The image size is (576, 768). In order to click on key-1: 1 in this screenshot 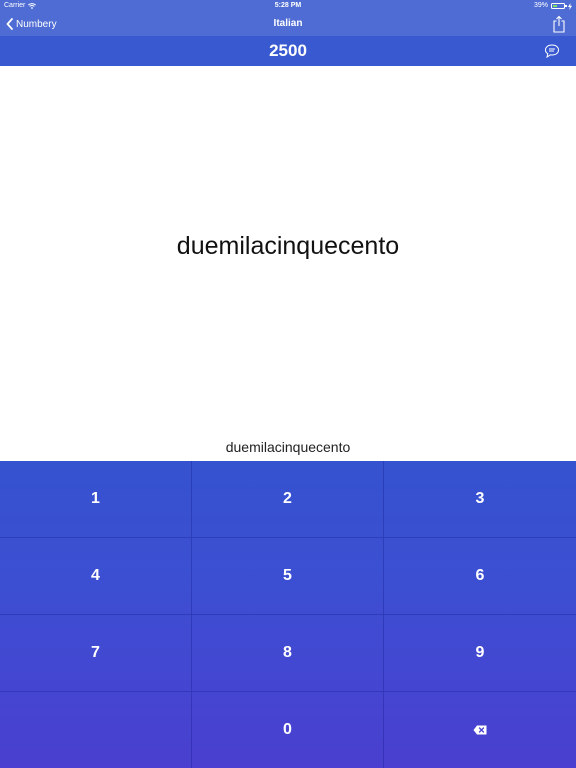, I will do `click(96, 499)`.